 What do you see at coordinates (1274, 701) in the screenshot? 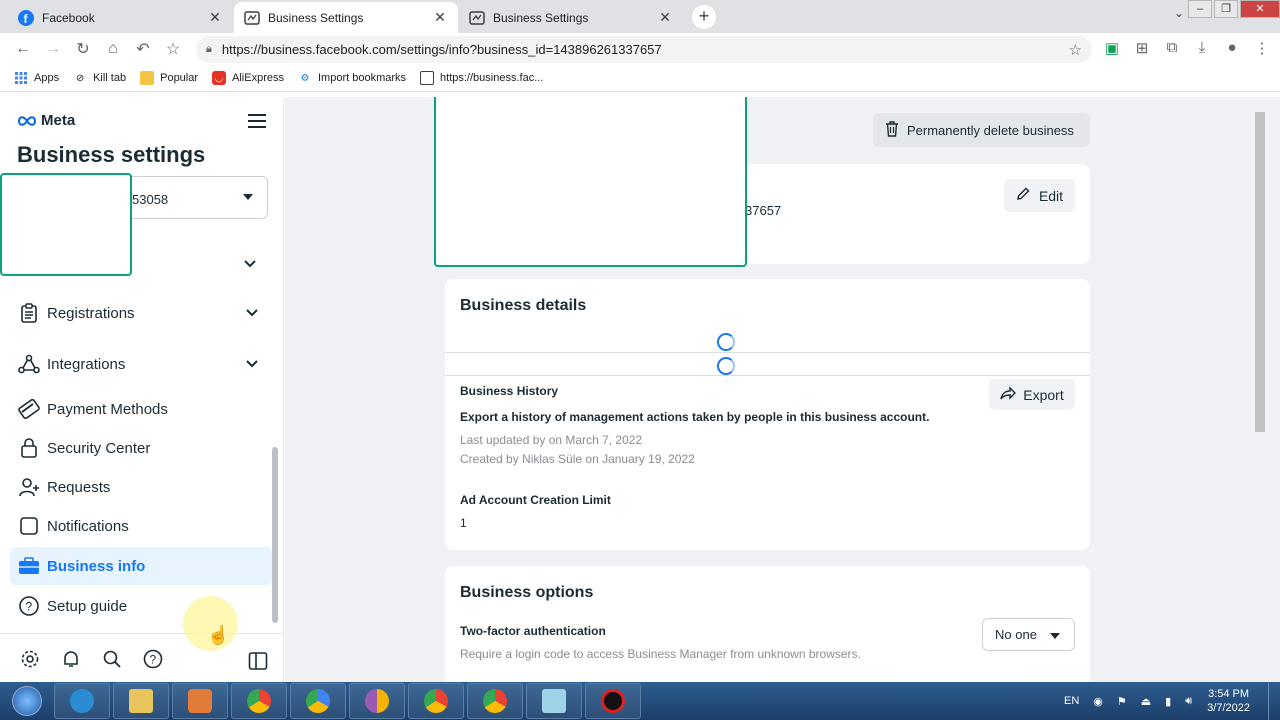
I see `show-desktop-button` at bounding box center [1274, 701].